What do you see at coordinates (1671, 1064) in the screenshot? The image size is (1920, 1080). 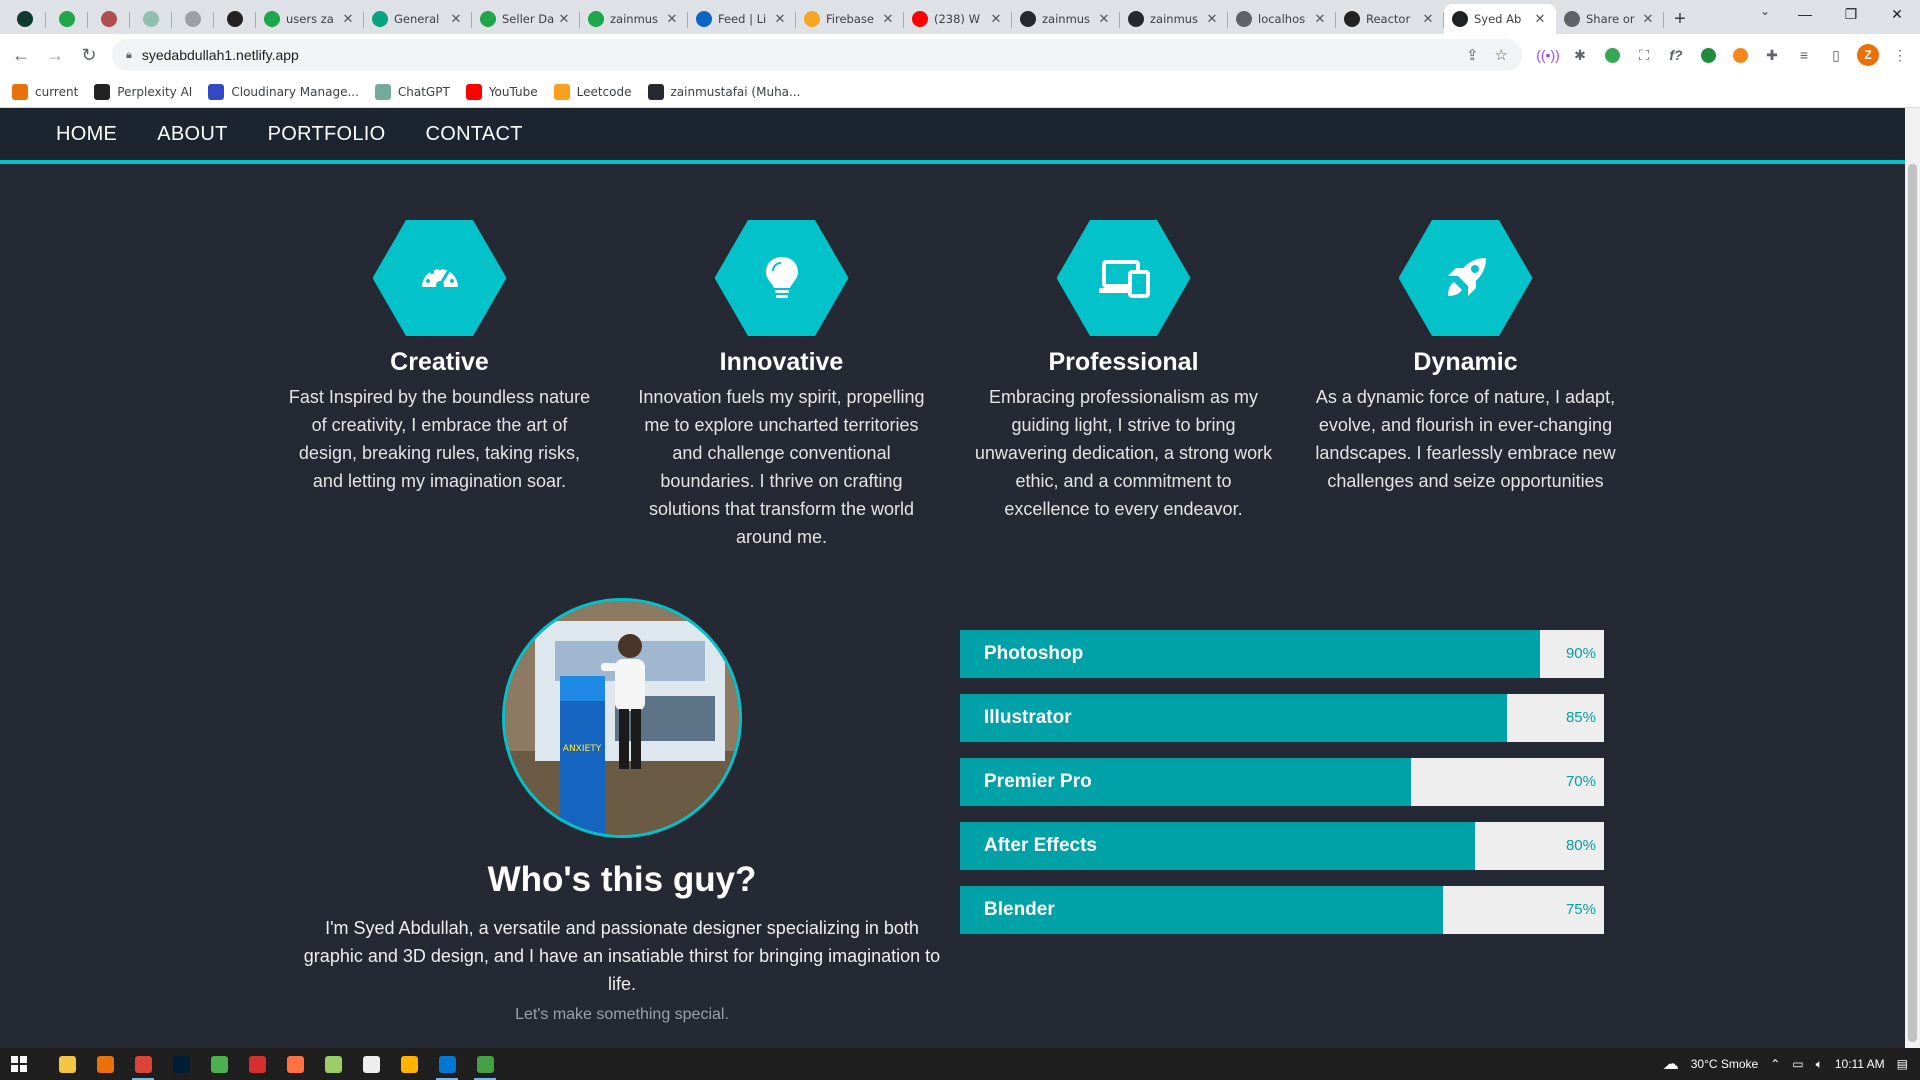 I see `weather-icon: ☁` at bounding box center [1671, 1064].